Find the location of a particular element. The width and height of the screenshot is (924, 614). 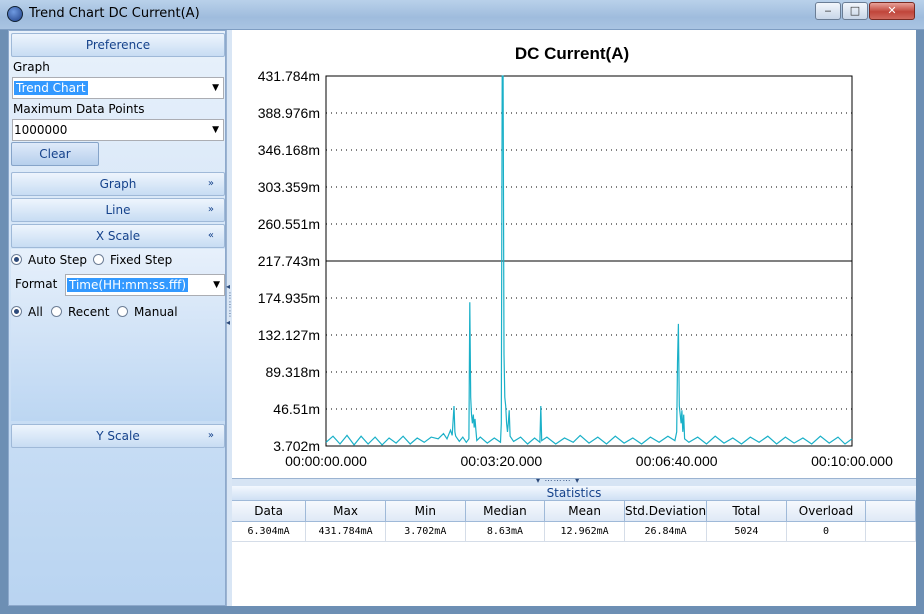

x-tick-label: 00:06:40.000 is located at coordinates (677, 461).